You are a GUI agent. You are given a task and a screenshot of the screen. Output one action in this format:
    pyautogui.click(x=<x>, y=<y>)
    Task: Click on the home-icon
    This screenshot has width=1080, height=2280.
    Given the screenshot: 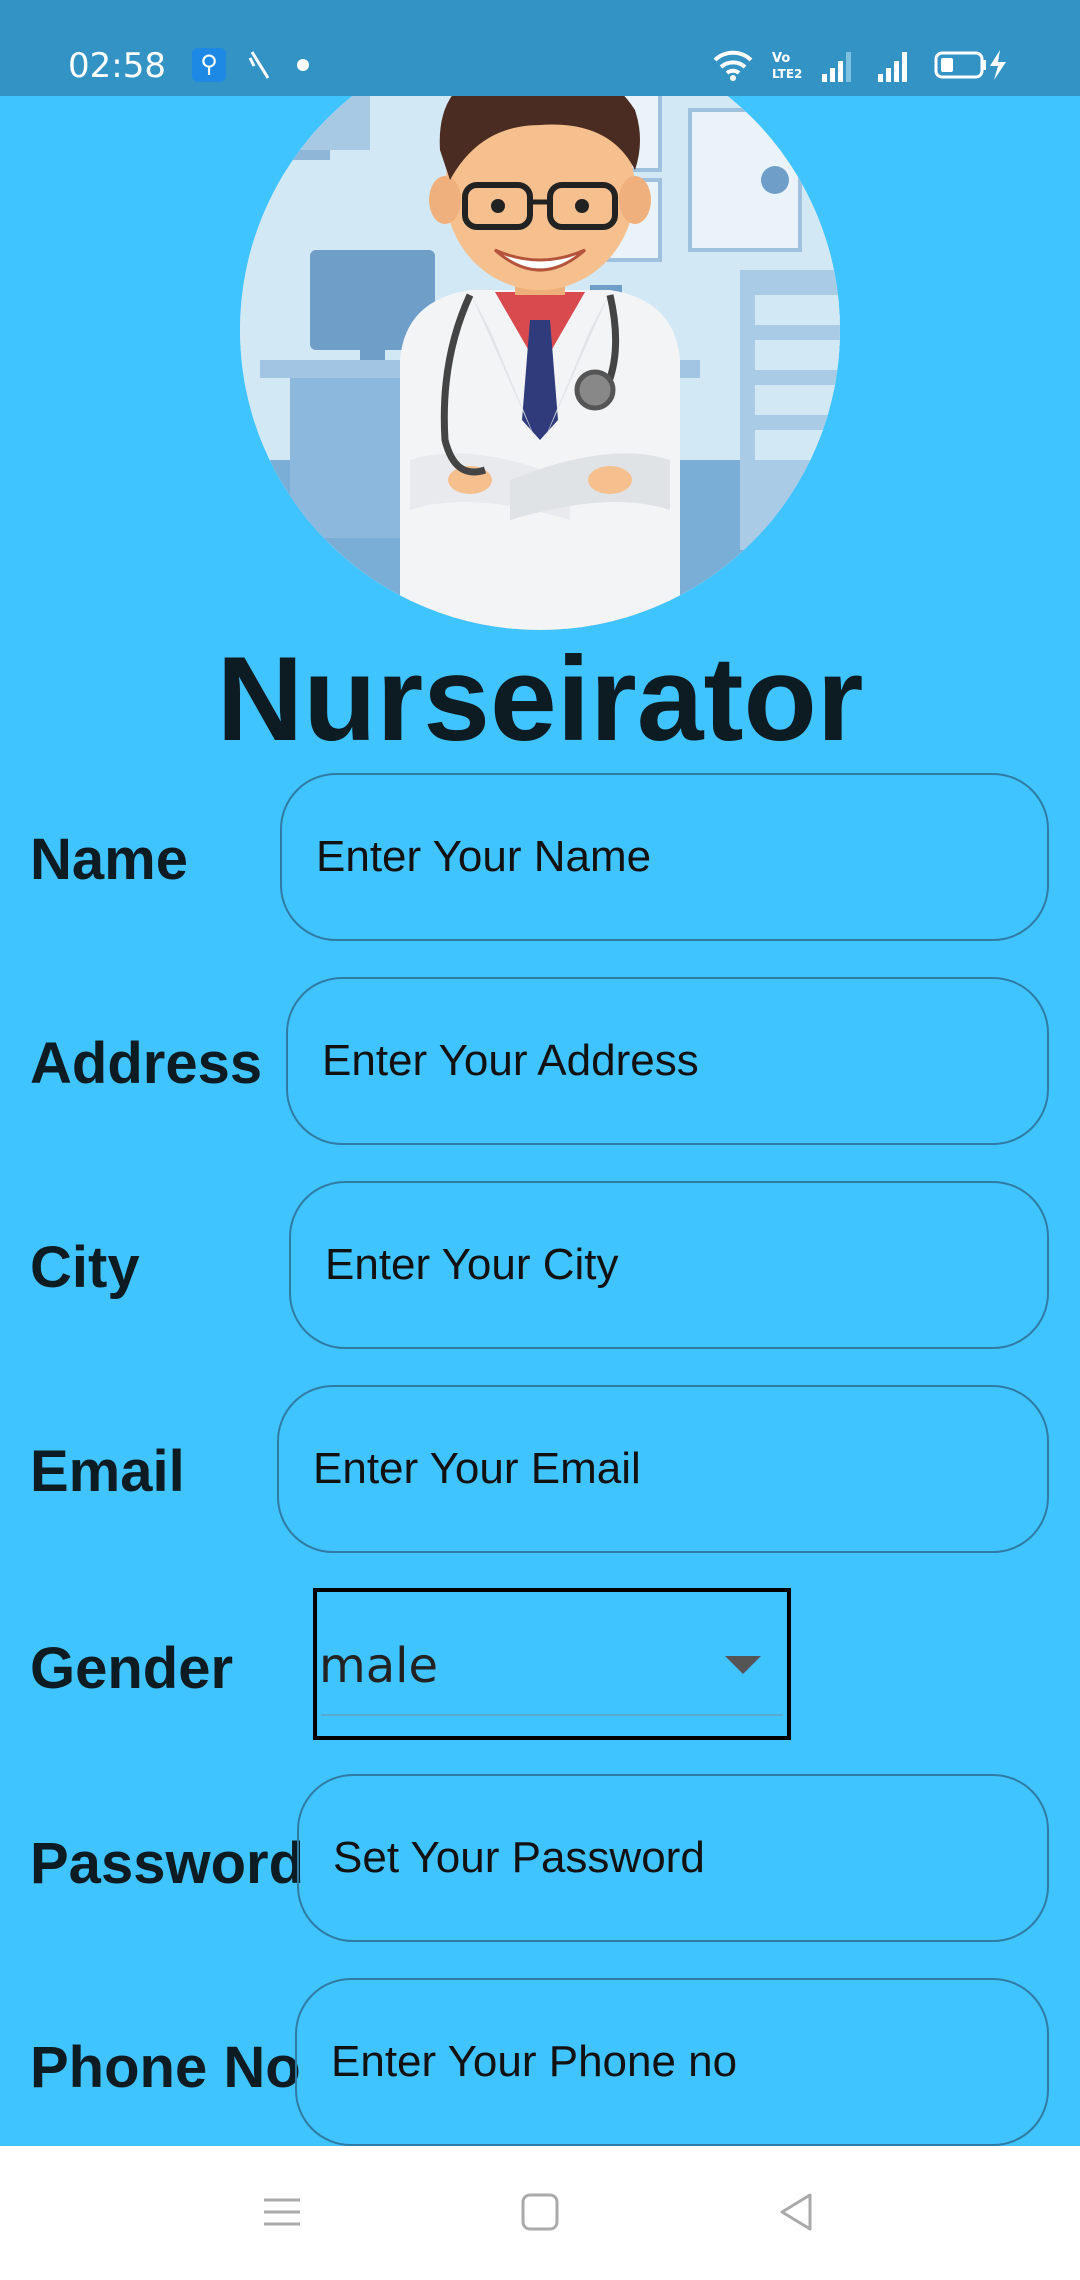 What is the action you would take?
    pyautogui.click(x=540, y=2212)
    